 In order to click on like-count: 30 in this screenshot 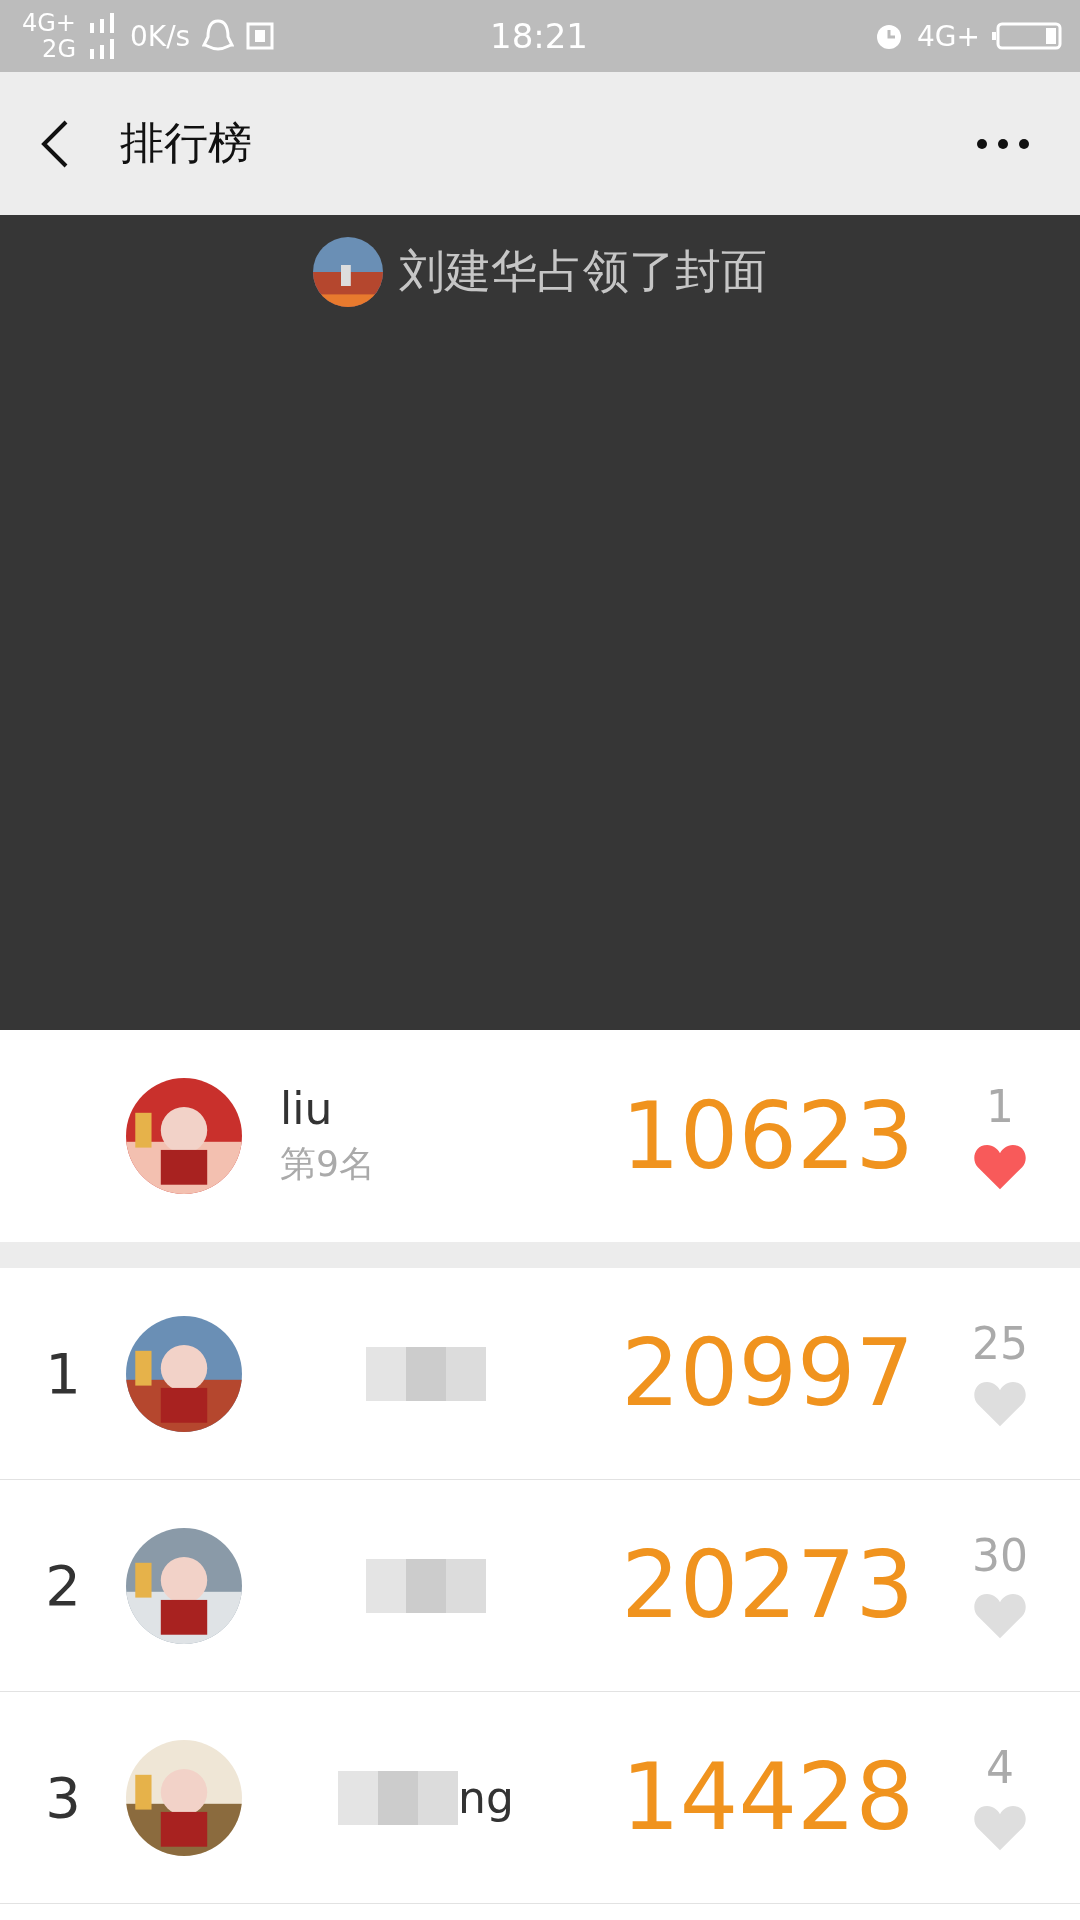, I will do `click(1000, 1555)`.